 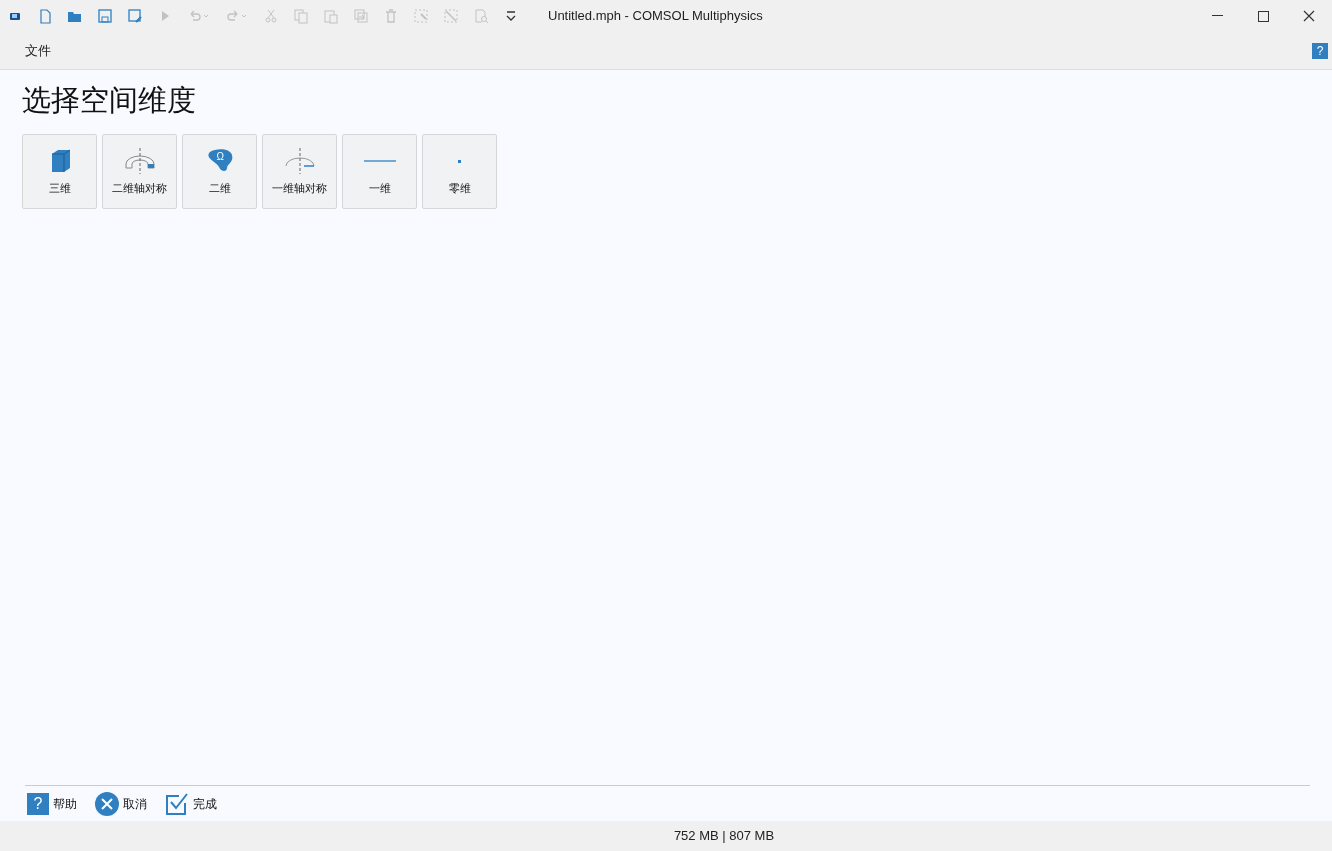 I want to click on help-button: ? 帮助, so click(x=52, y=803).